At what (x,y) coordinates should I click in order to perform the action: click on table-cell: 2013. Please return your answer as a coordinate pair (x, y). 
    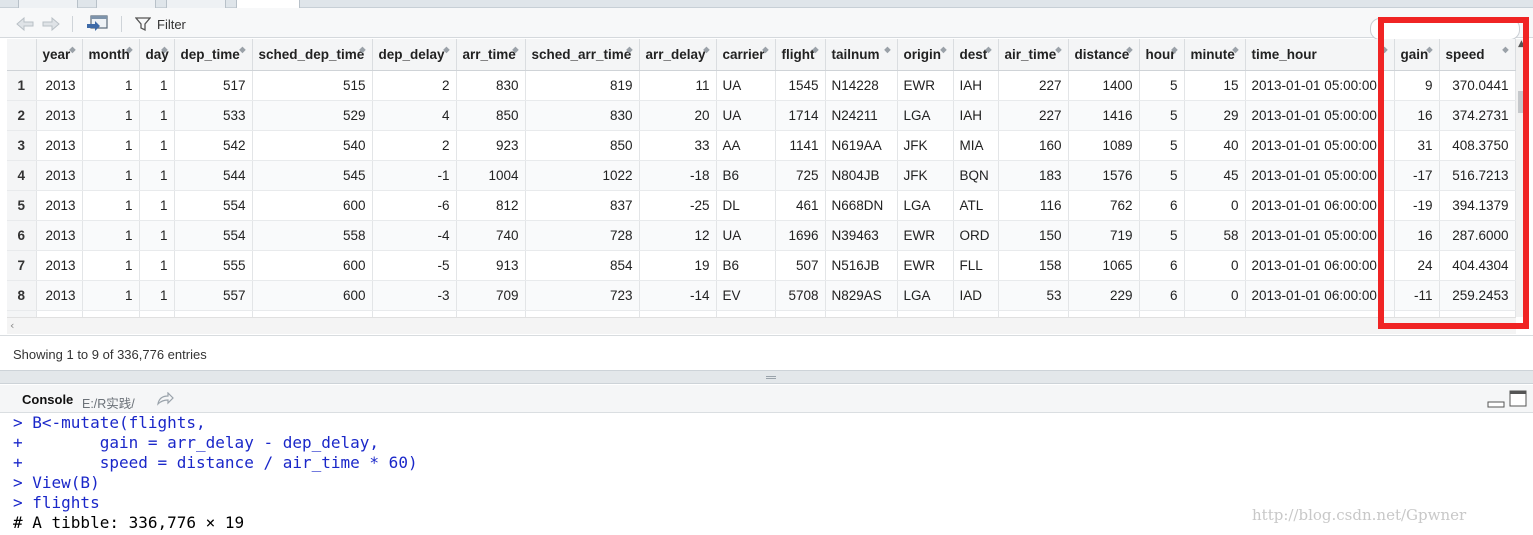
    Looking at the image, I should click on (59, 175).